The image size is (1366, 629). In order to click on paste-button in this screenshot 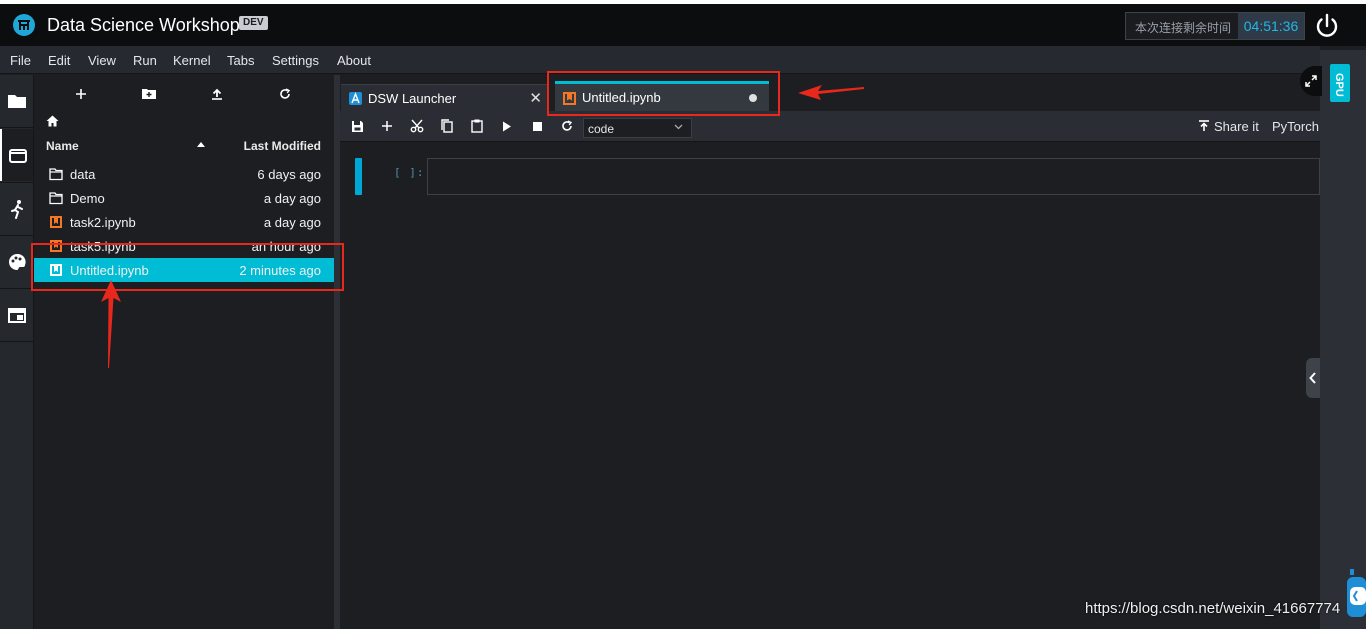, I will do `click(477, 126)`.